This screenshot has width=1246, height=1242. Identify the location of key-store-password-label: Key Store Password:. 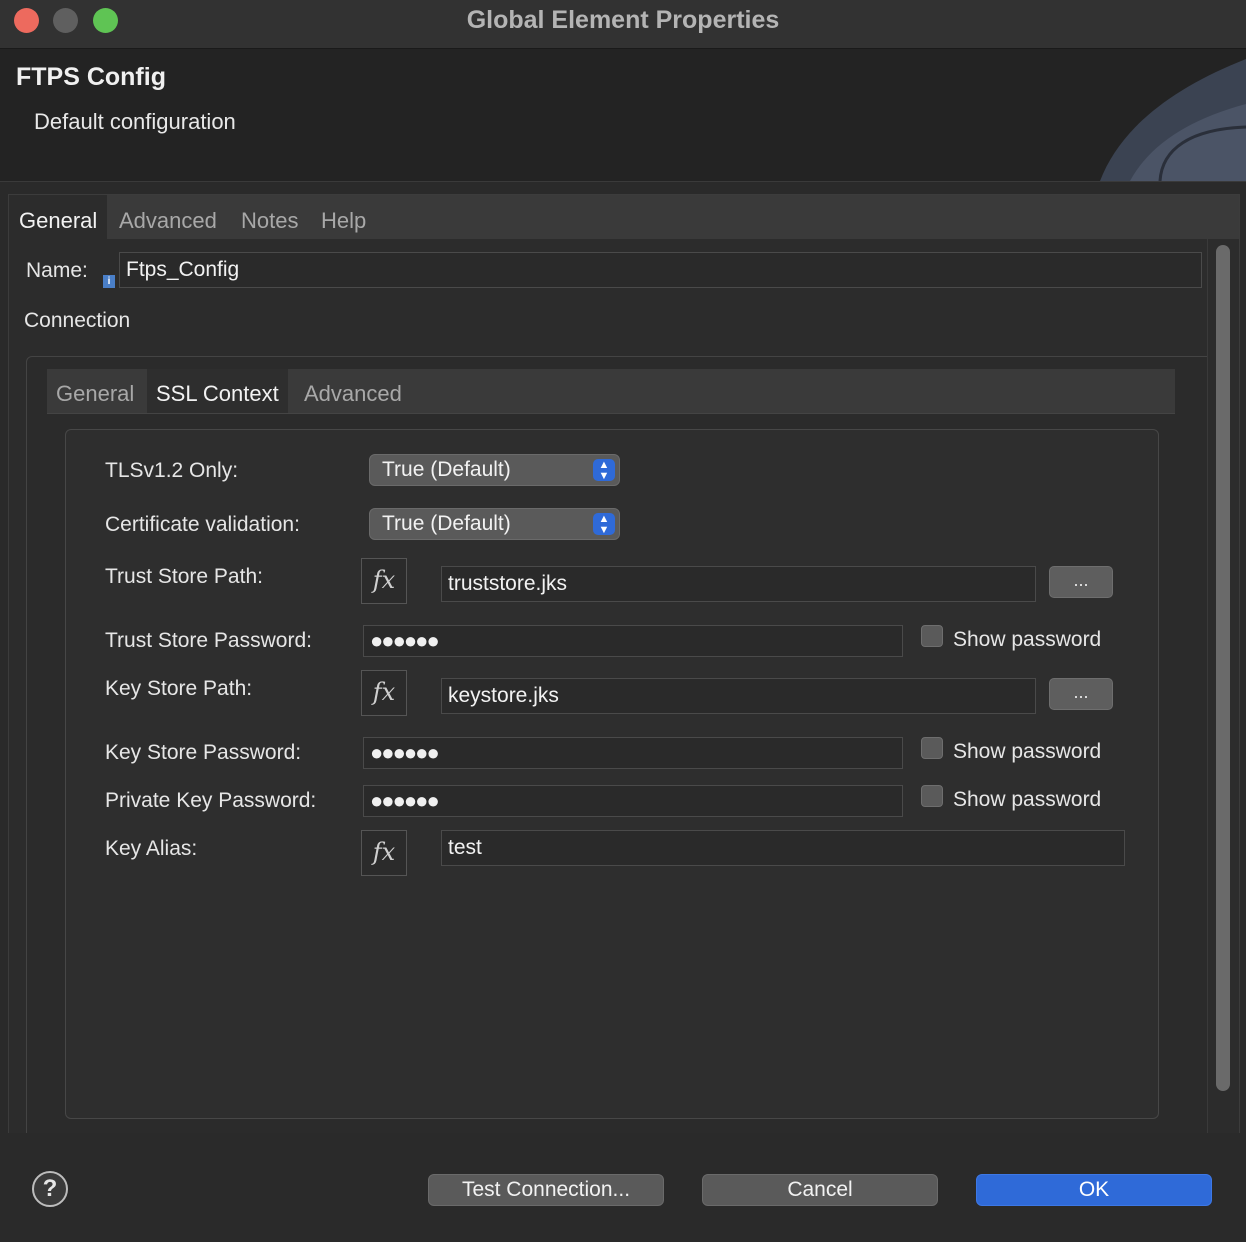
(203, 752).